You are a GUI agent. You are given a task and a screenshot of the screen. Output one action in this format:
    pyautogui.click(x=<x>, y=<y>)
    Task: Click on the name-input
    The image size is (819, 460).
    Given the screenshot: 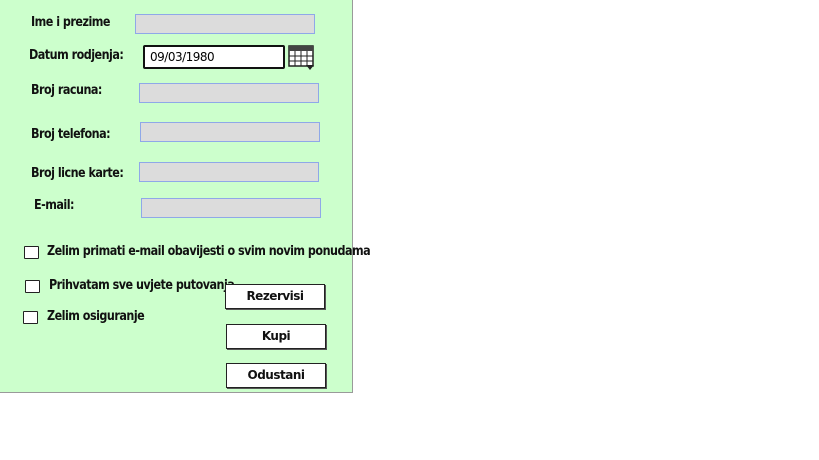 What is the action you would take?
    pyautogui.click(x=225, y=24)
    